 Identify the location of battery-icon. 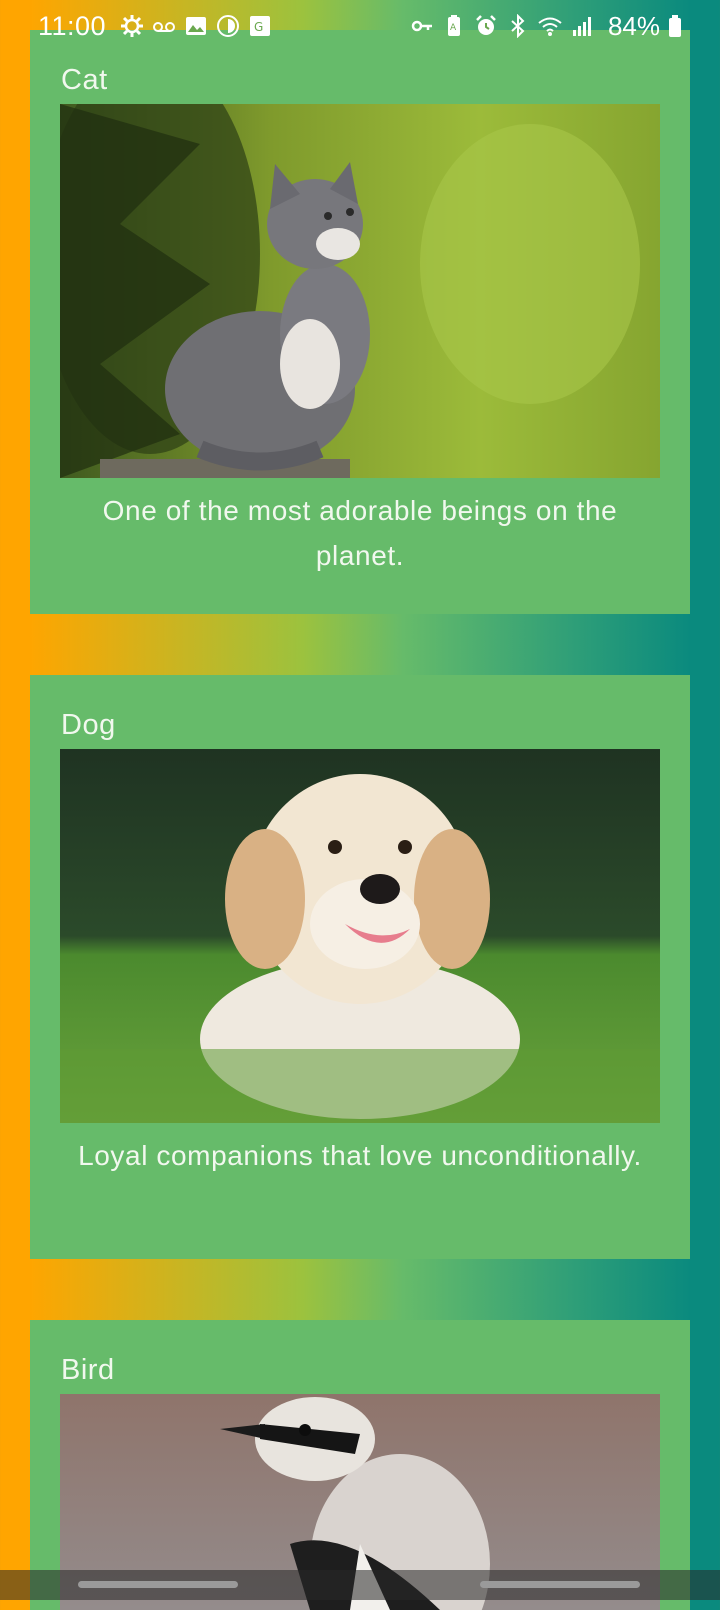
(675, 26).